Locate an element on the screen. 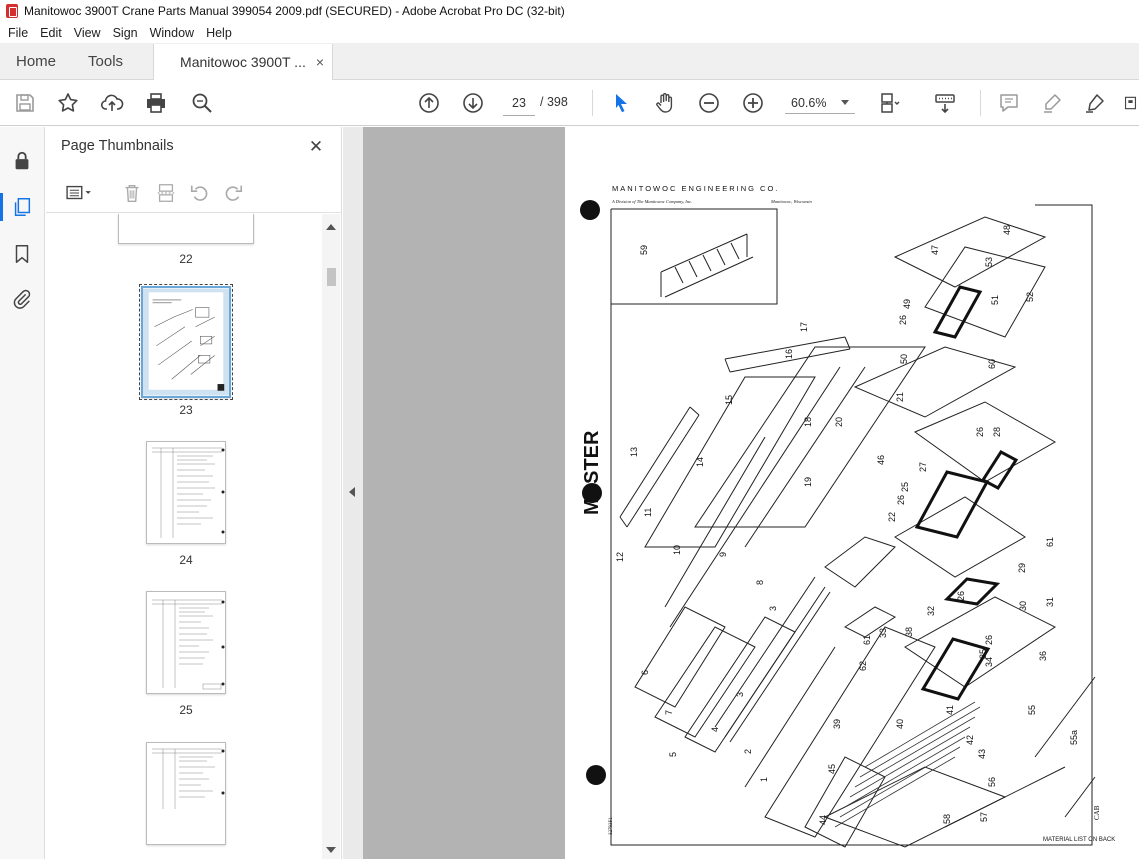 The height and width of the screenshot is (859, 1139). zoom-in-button is located at coordinates (753, 103).